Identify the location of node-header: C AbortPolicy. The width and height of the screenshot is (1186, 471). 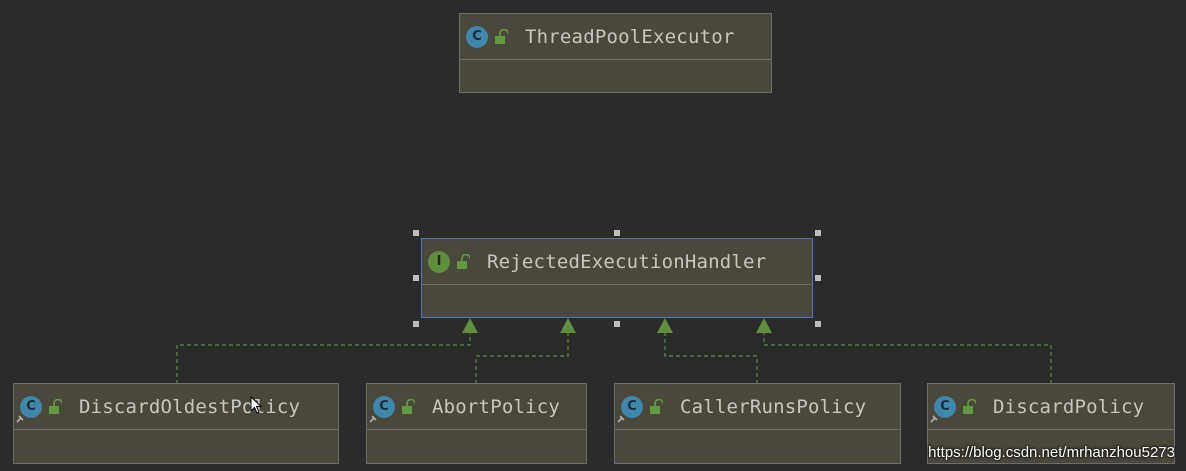
(476, 407).